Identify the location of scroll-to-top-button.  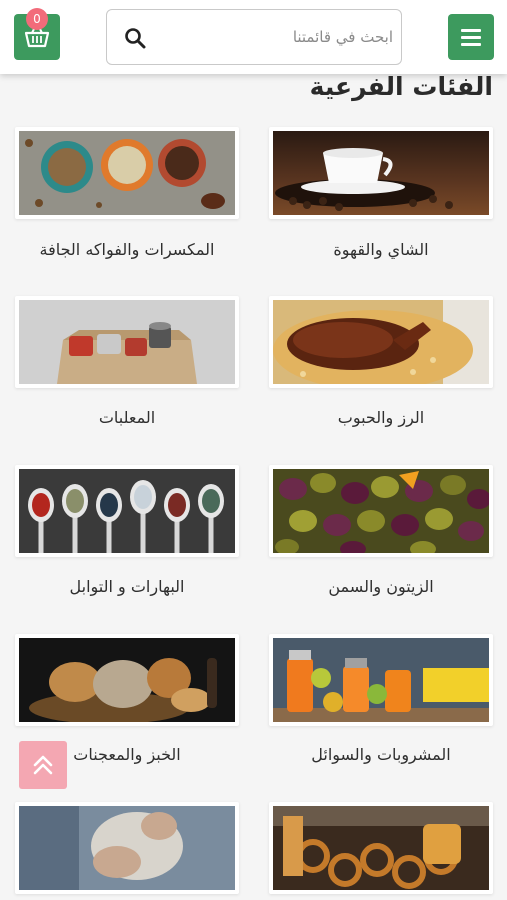
(43, 765).